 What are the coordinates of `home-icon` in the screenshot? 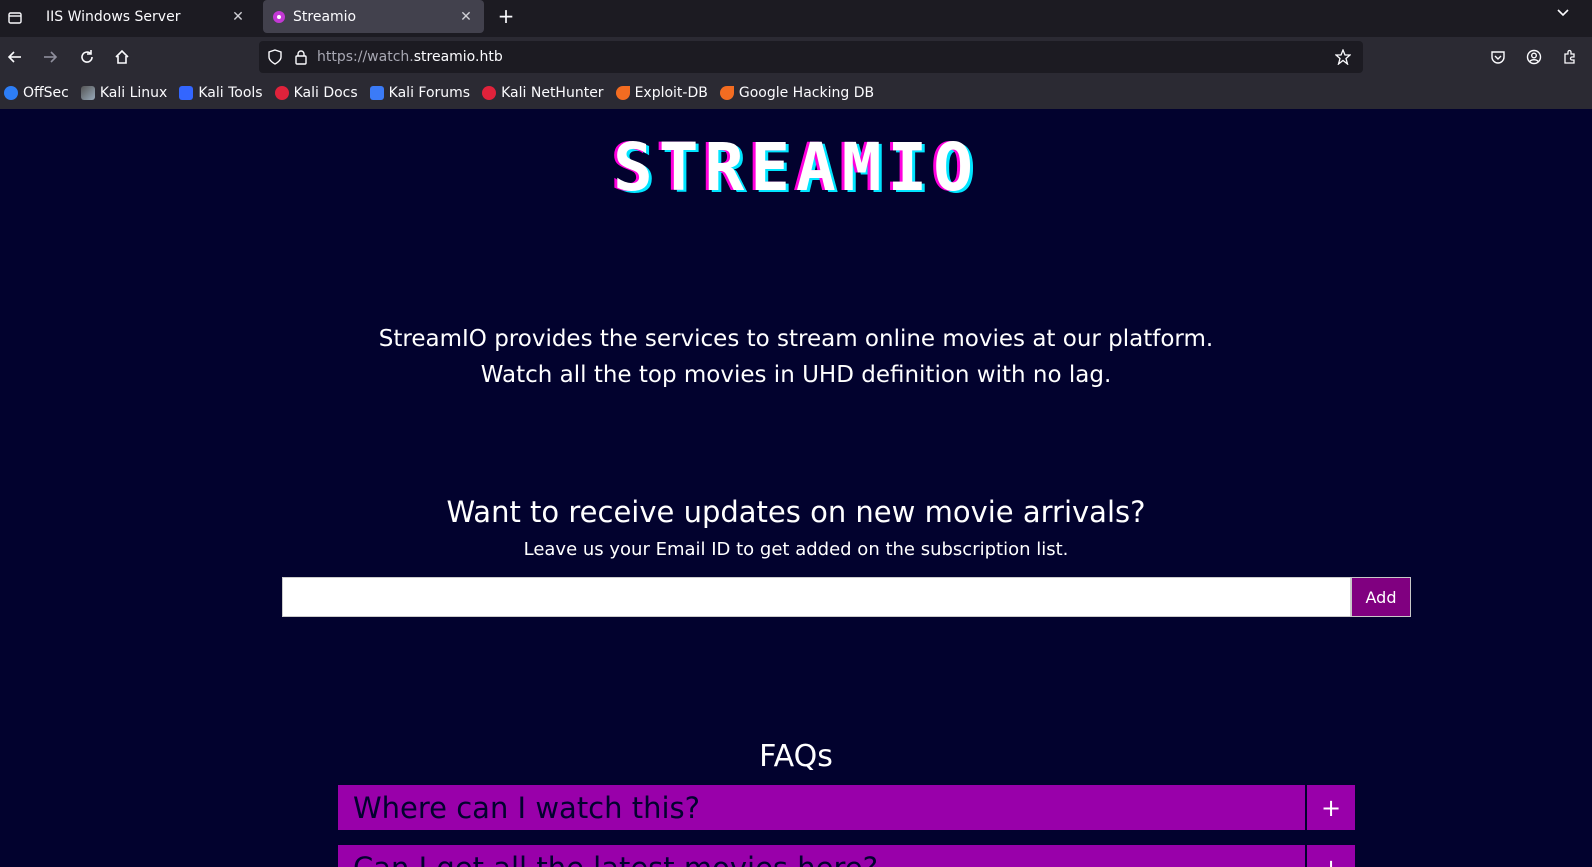 It's located at (122, 57).